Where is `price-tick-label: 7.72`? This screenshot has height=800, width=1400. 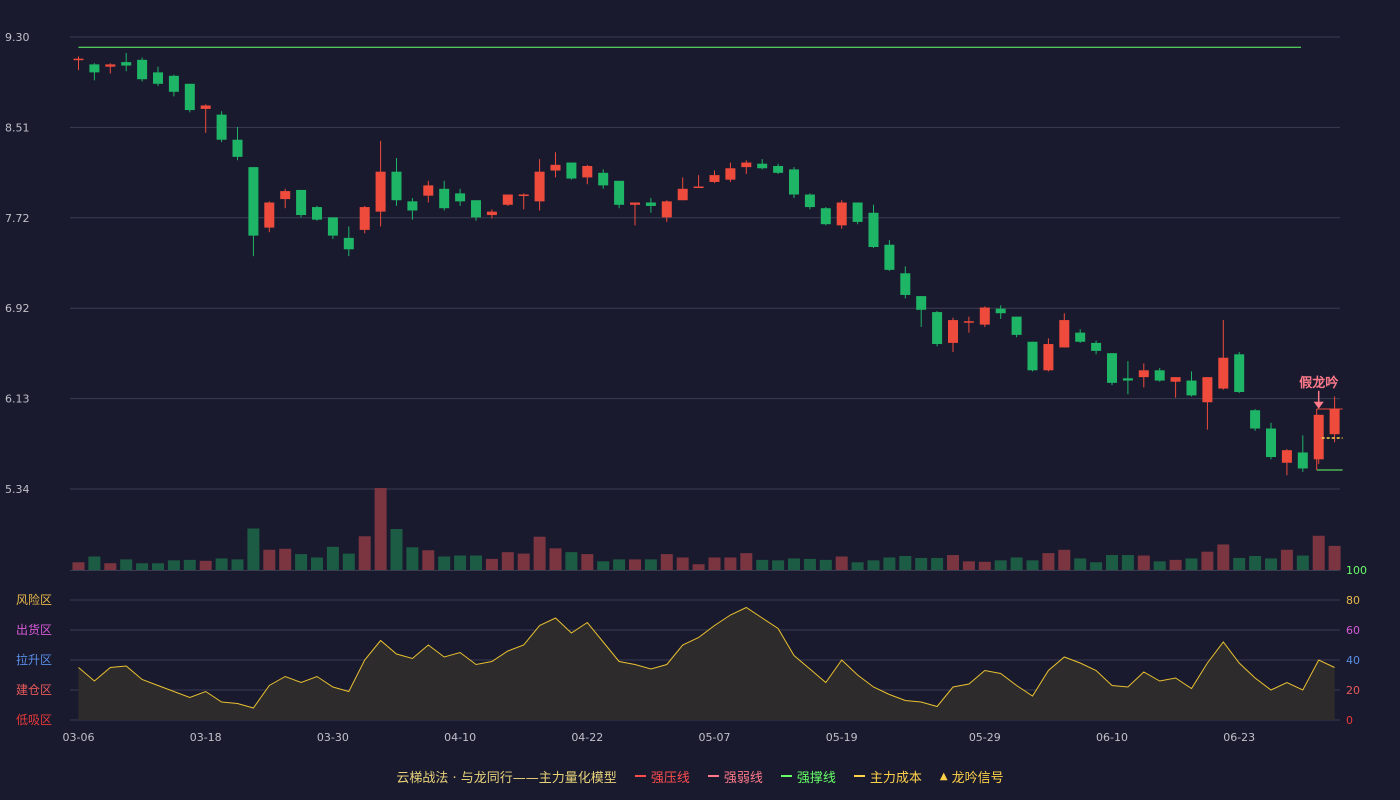 price-tick-label: 7.72 is located at coordinates (17, 218).